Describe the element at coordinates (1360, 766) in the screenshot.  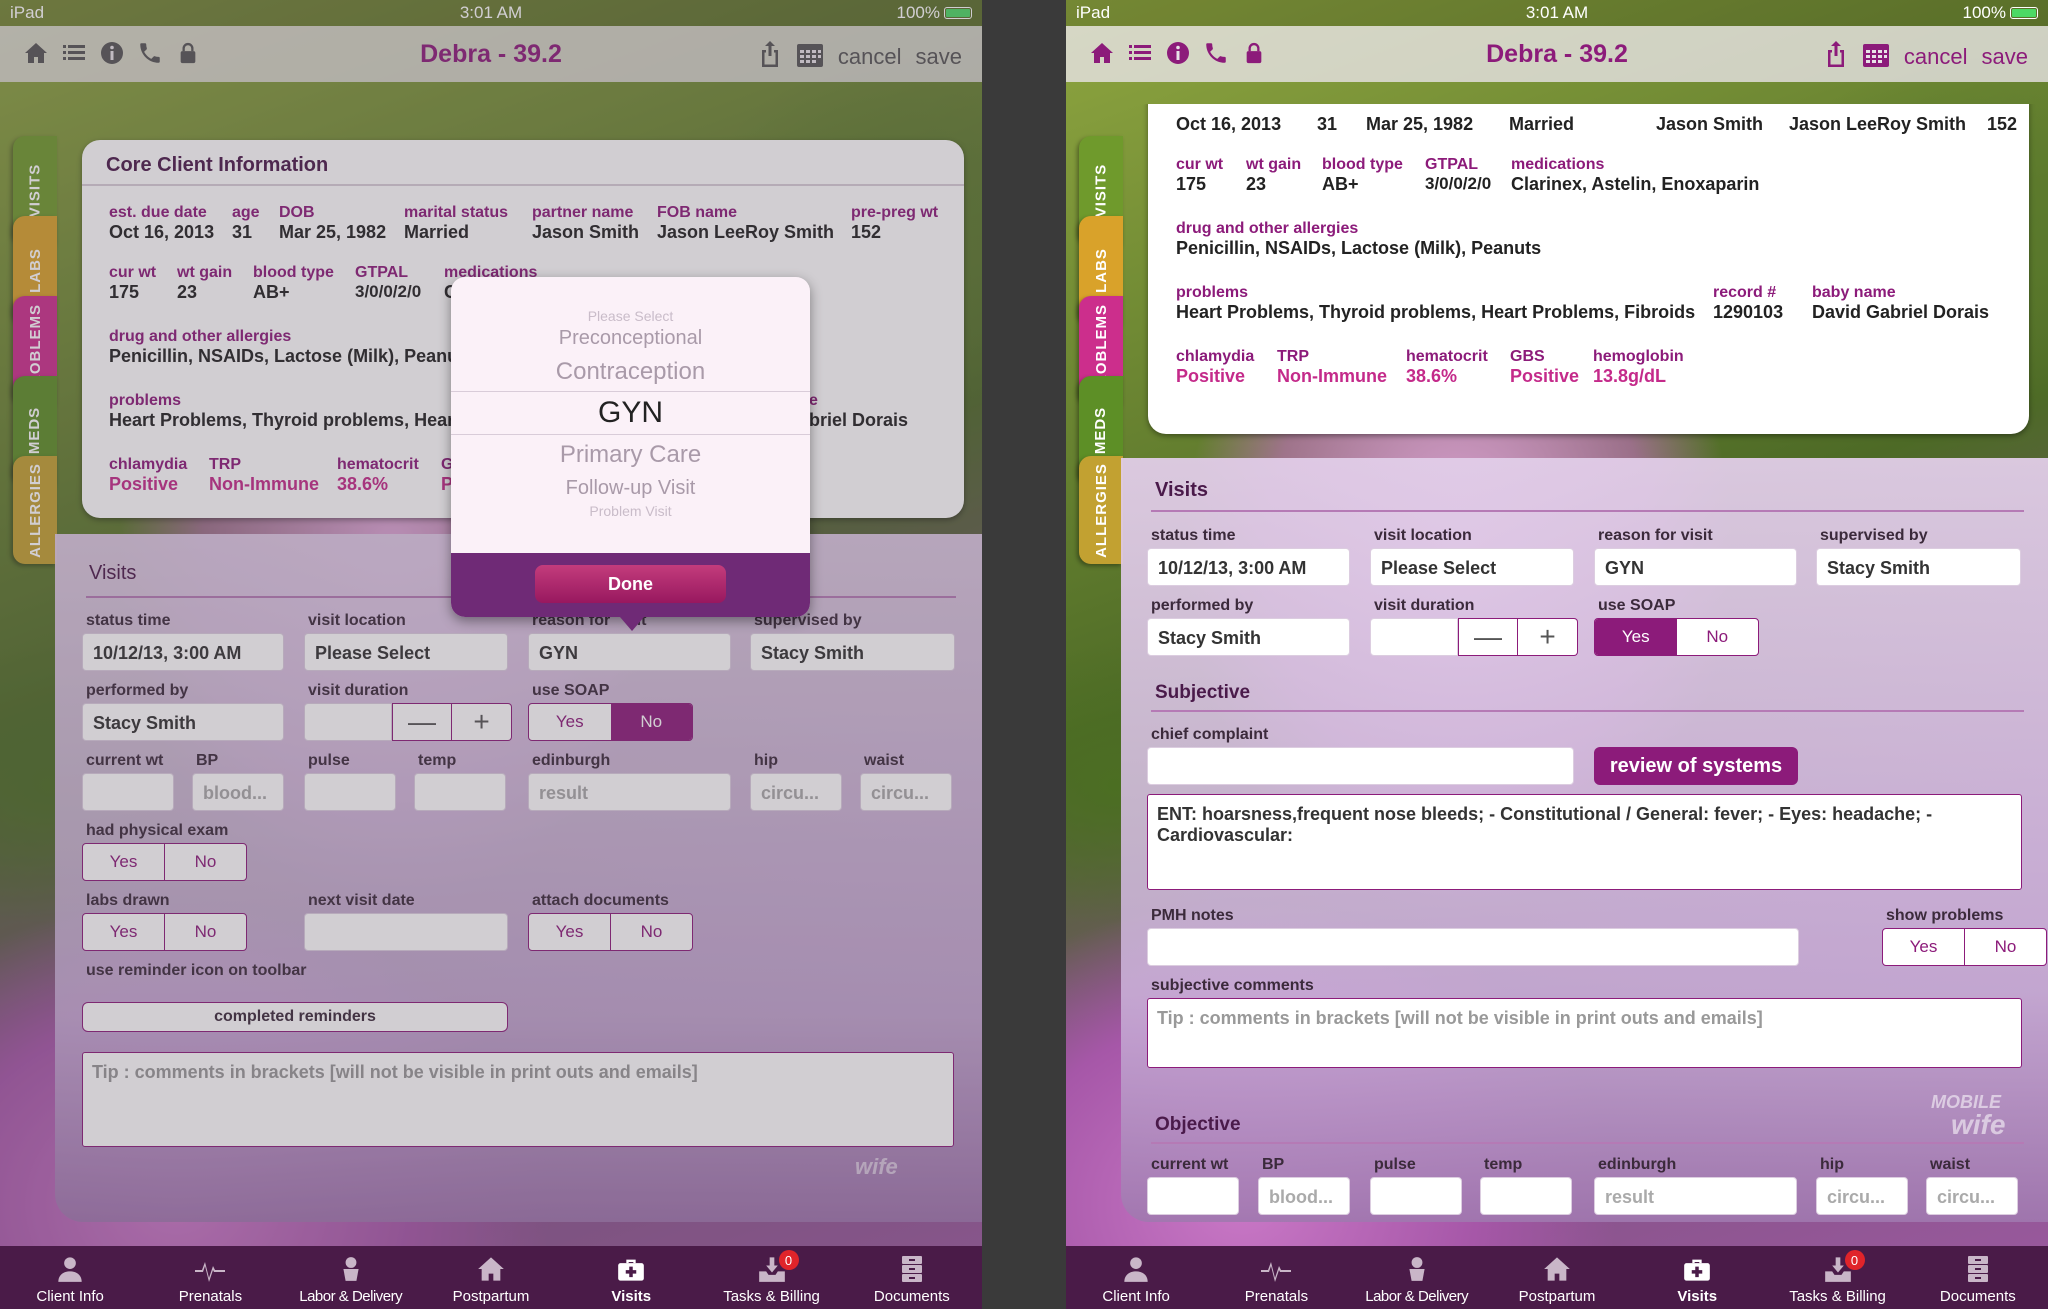
I see `chief-complaint-field` at that location.